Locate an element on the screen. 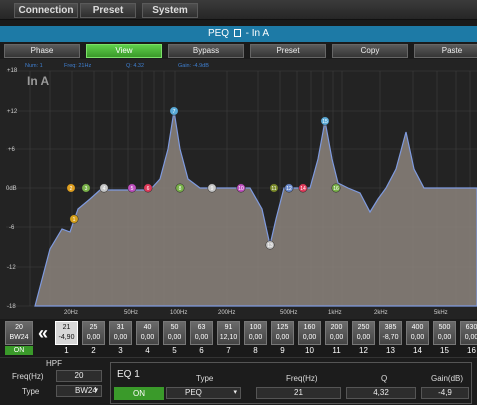 Image resolution: width=477 pixels, height=405 pixels. channel-button-2: 25 0,00 is located at coordinates (93, 333).